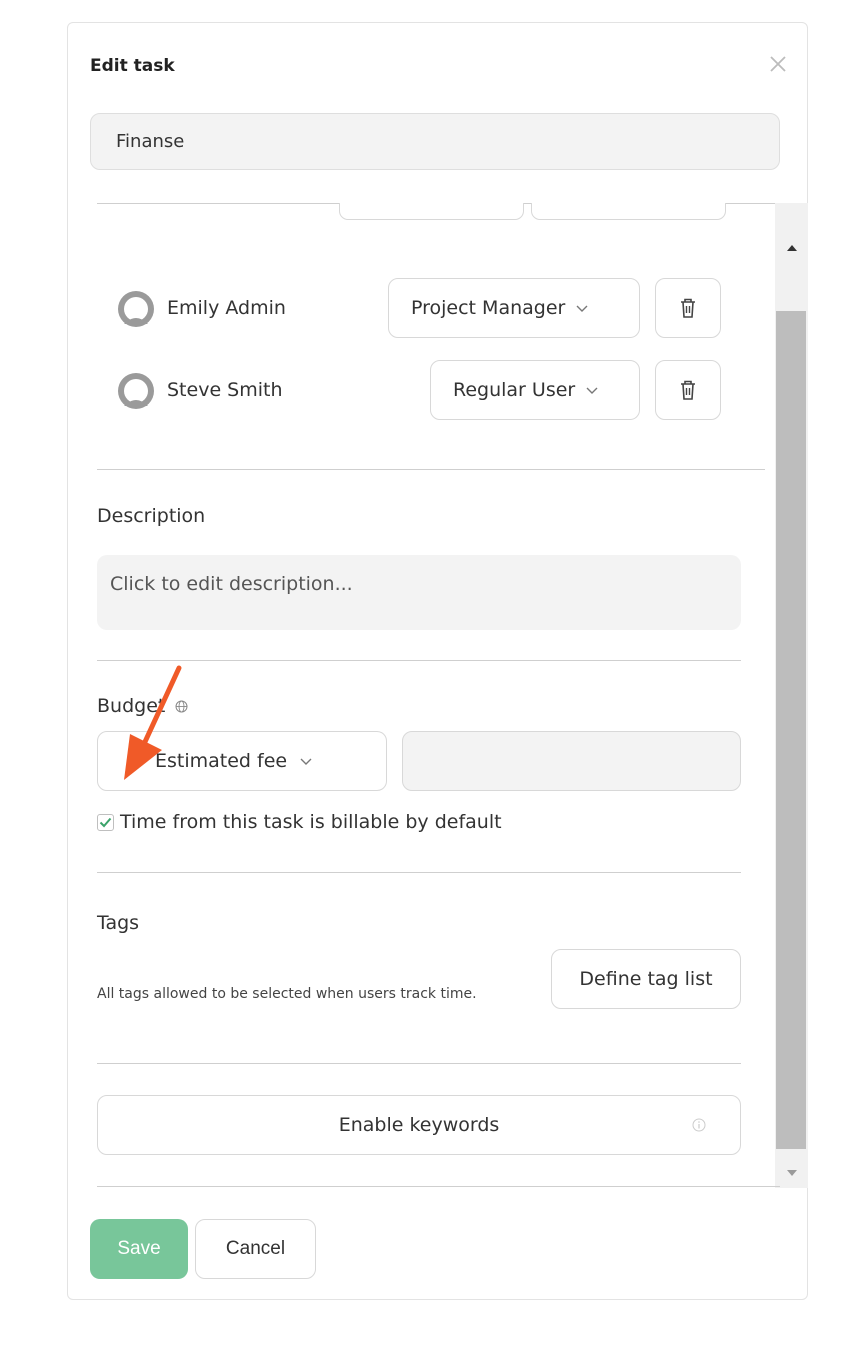 Image resolution: width=857 pixels, height=1350 pixels. Describe the element at coordinates (791, 1173) in the screenshot. I see `scroll-down-arrow` at that location.